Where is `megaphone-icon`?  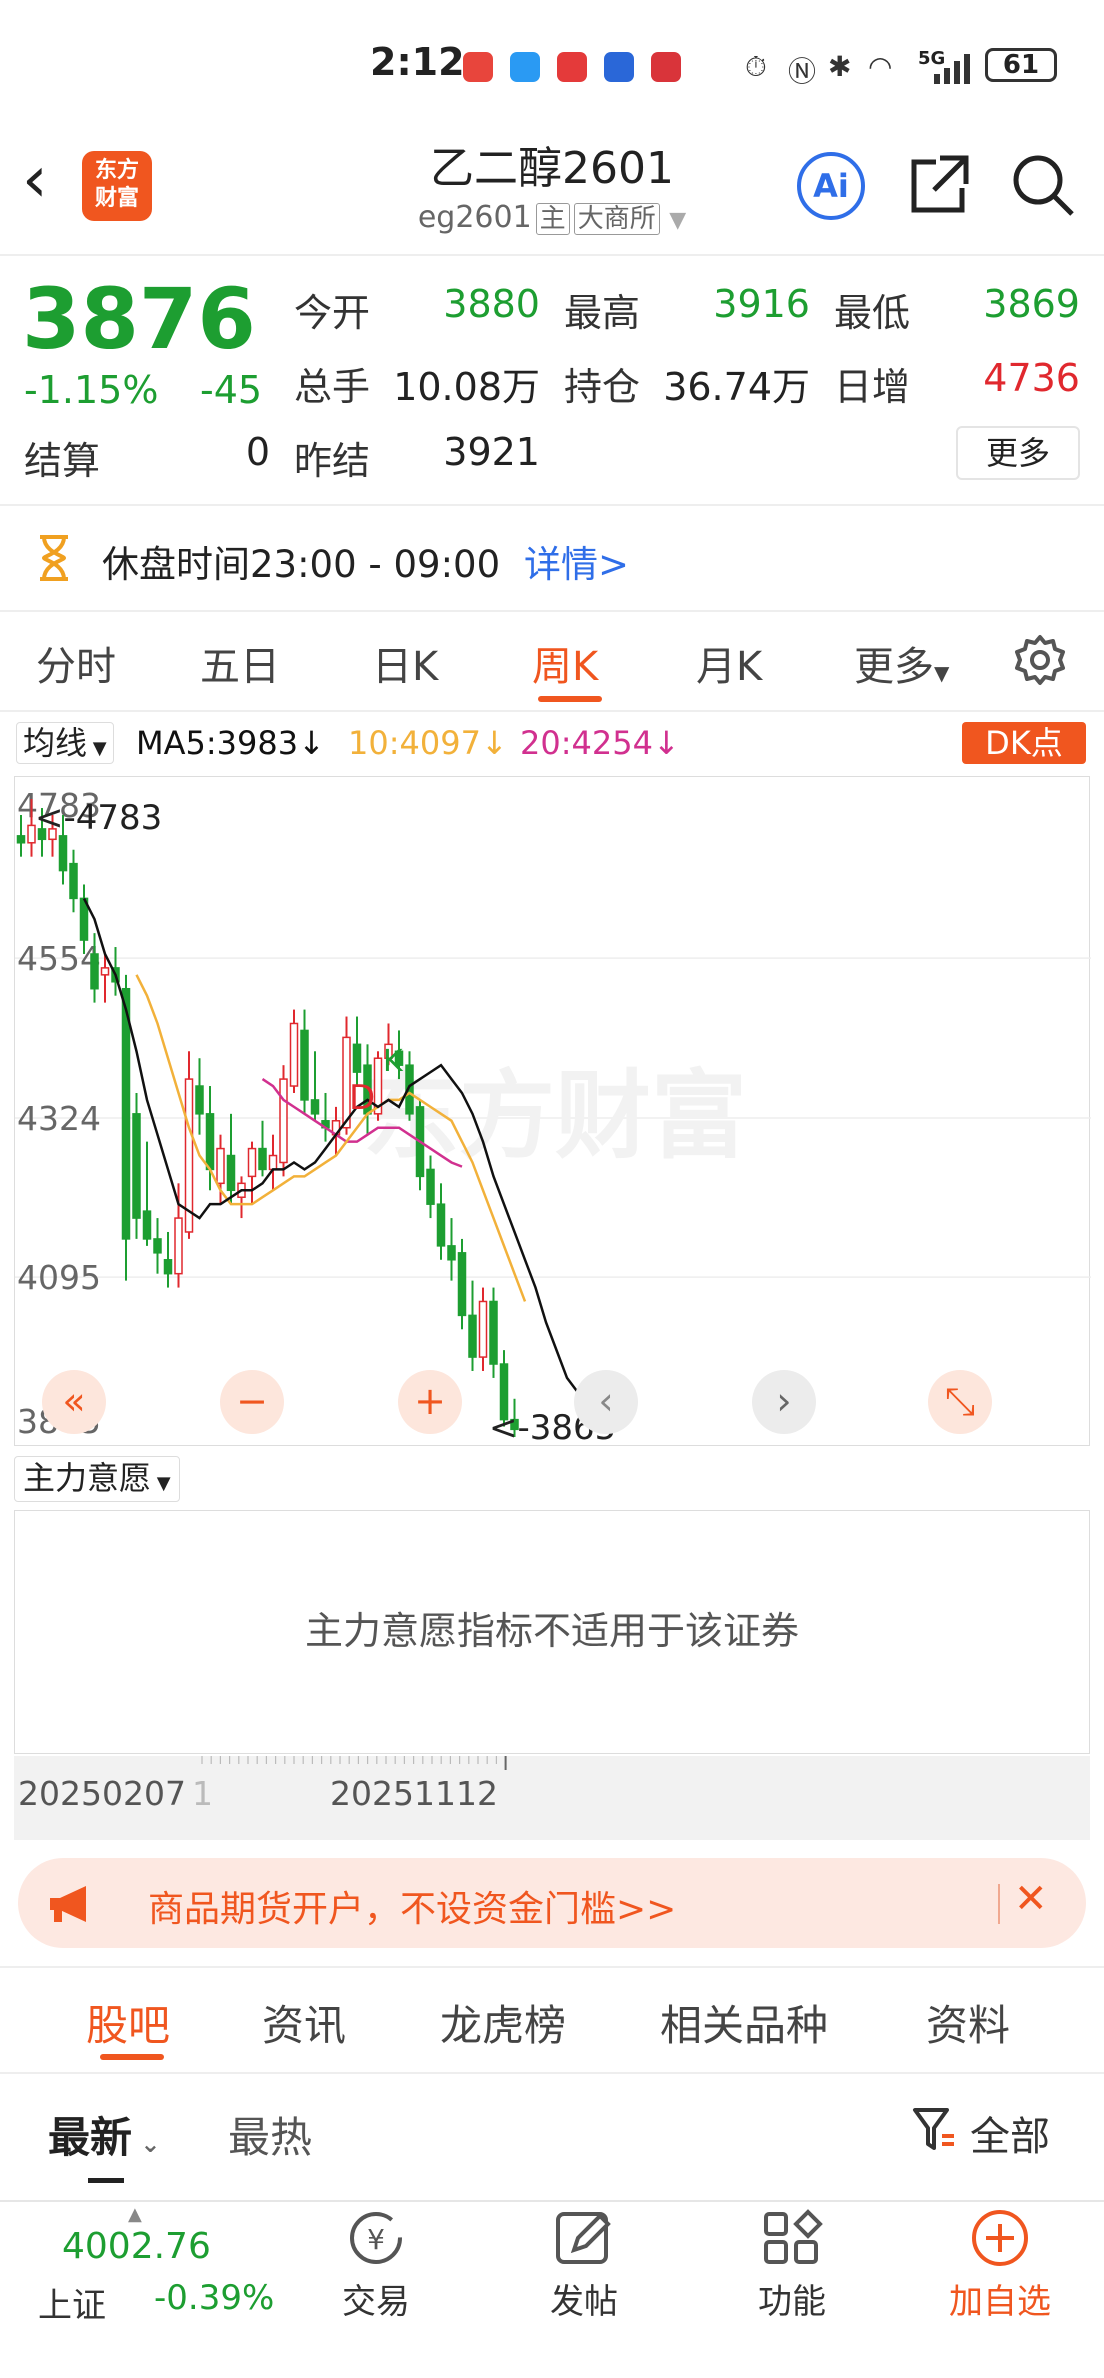 megaphone-icon is located at coordinates (68, 1904).